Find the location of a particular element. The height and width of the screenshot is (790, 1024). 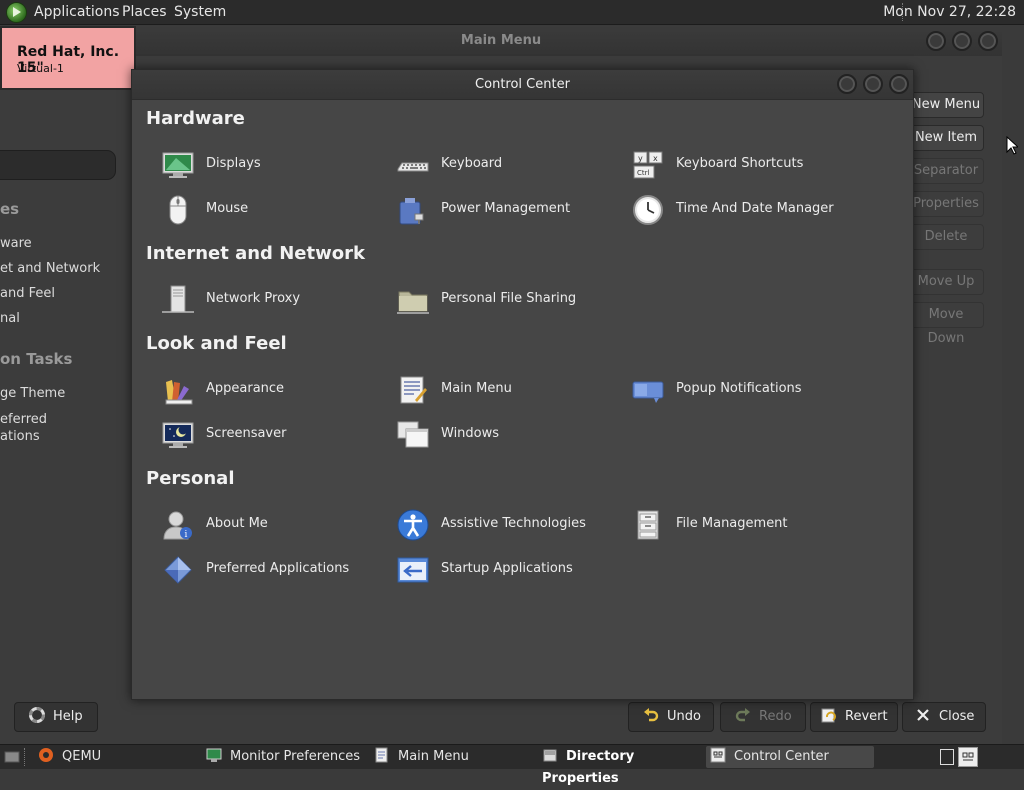

power-icon is located at coordinates (413, 210).